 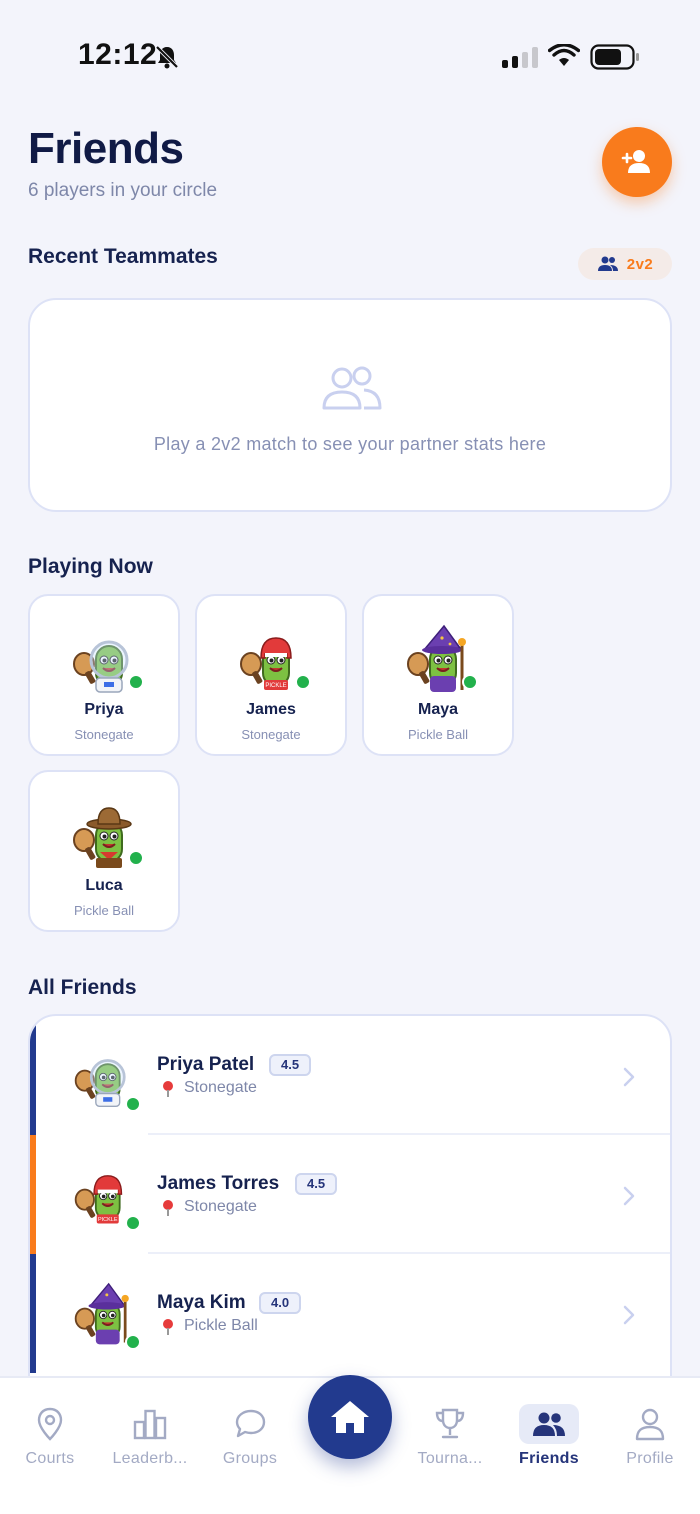 What do you see at coordinates (271, 709) in the screenshot?
I see `player-name: James` at bounding box center [271, 709].